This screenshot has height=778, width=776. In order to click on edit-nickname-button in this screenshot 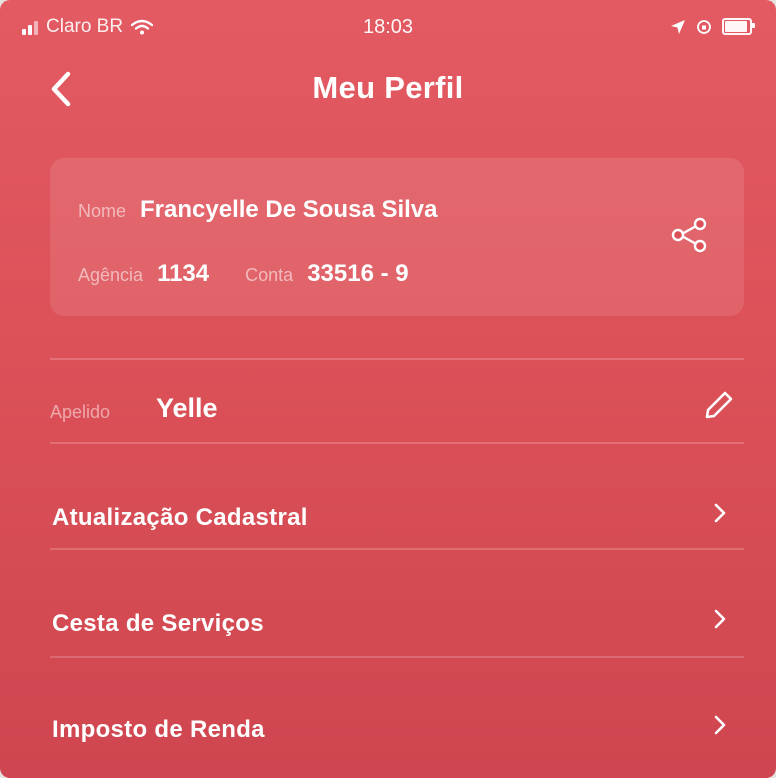, I will do `click(719, 405)`.